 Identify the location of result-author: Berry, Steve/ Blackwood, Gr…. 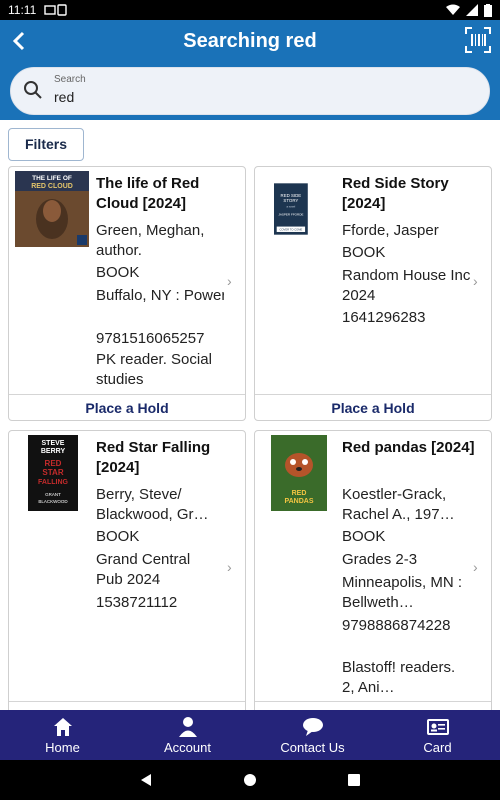
(152, 504).